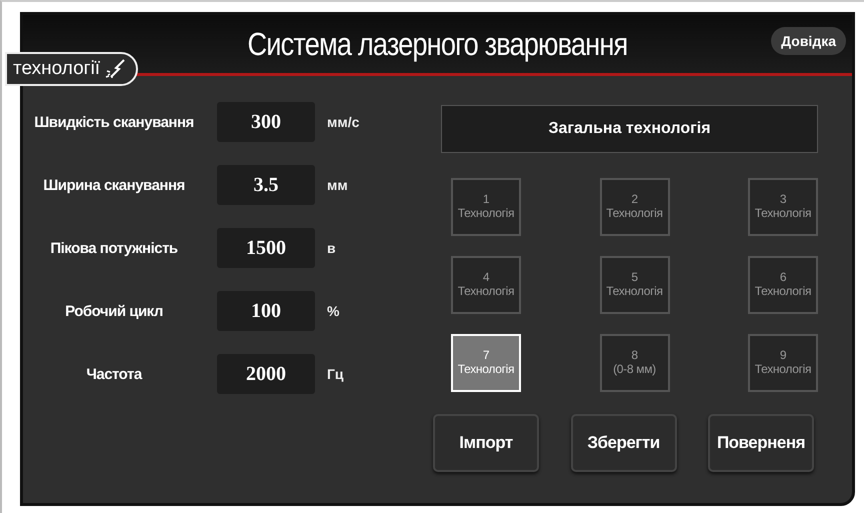  Describe the element at coordinates (114, 374) in the screenshot. I see `parameter-label: Частота` at that location.